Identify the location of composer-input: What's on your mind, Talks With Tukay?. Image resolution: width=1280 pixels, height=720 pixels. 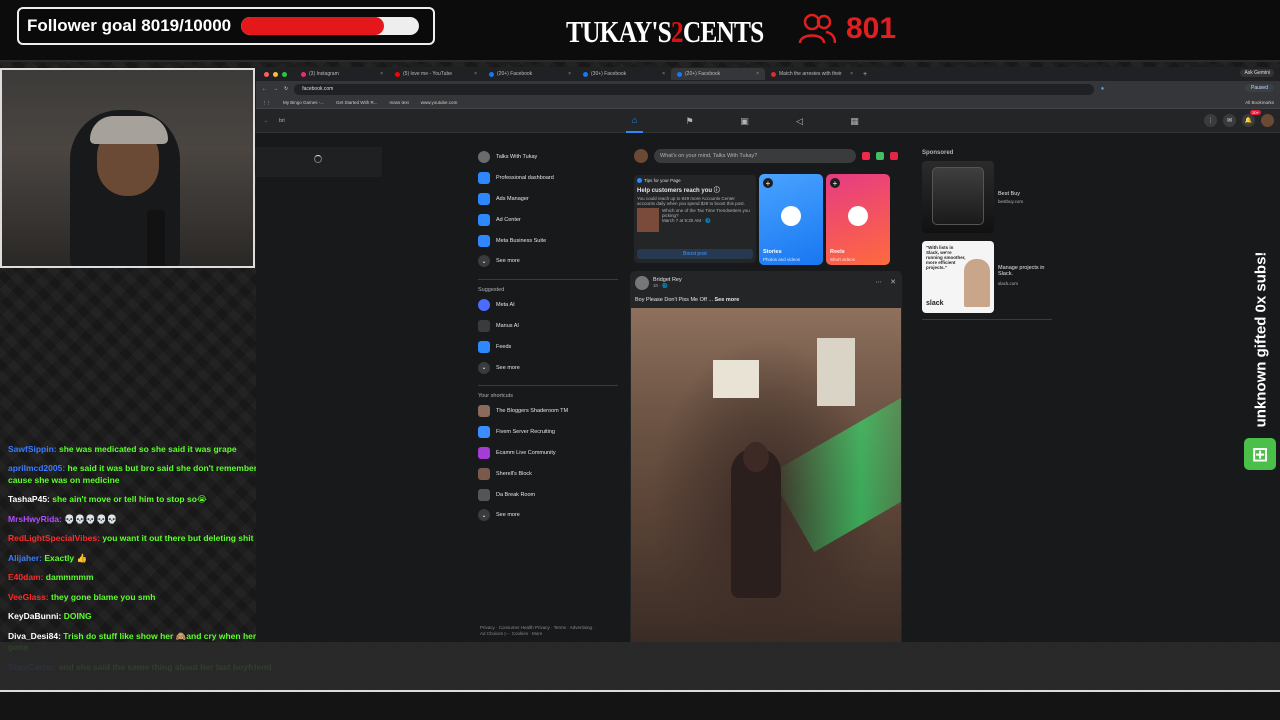
(755, 156).